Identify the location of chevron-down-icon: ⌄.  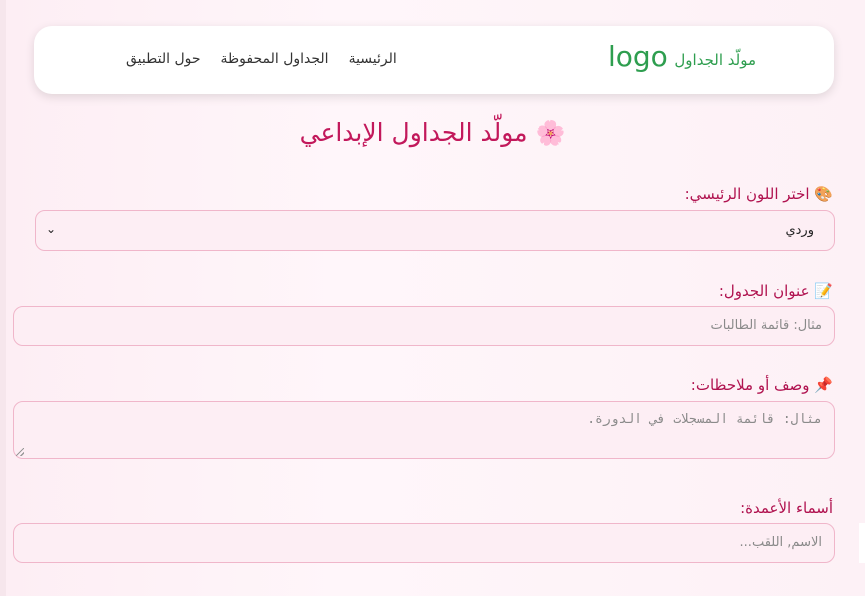
(51, 229).